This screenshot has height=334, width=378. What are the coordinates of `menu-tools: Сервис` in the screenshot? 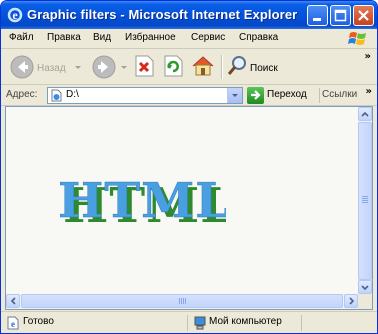 It's located at (208, 37).